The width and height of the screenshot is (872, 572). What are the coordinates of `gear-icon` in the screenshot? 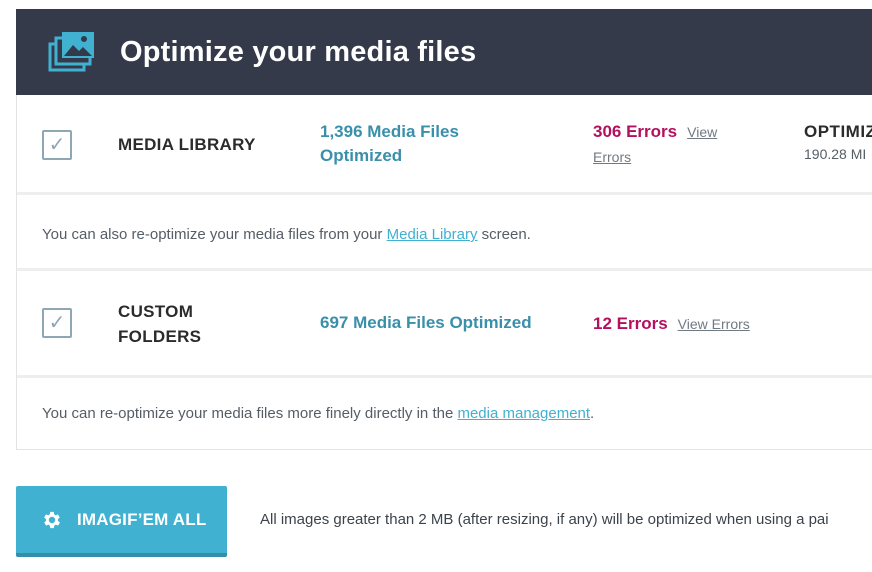 It's located at (52, 519).